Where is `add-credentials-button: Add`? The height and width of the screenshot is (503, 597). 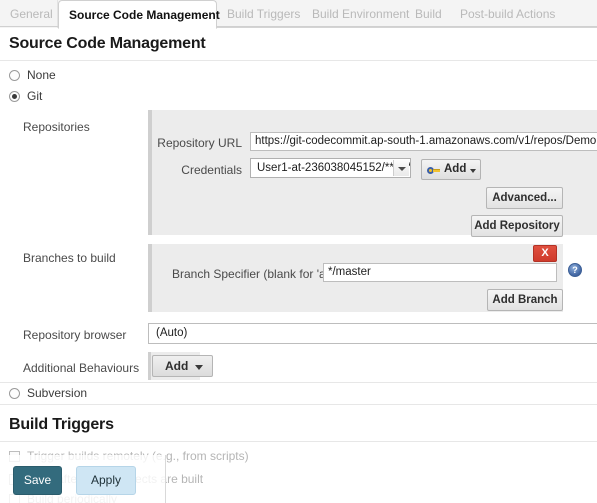
add-credentials-button: Add is located at coordinates (451, 169).